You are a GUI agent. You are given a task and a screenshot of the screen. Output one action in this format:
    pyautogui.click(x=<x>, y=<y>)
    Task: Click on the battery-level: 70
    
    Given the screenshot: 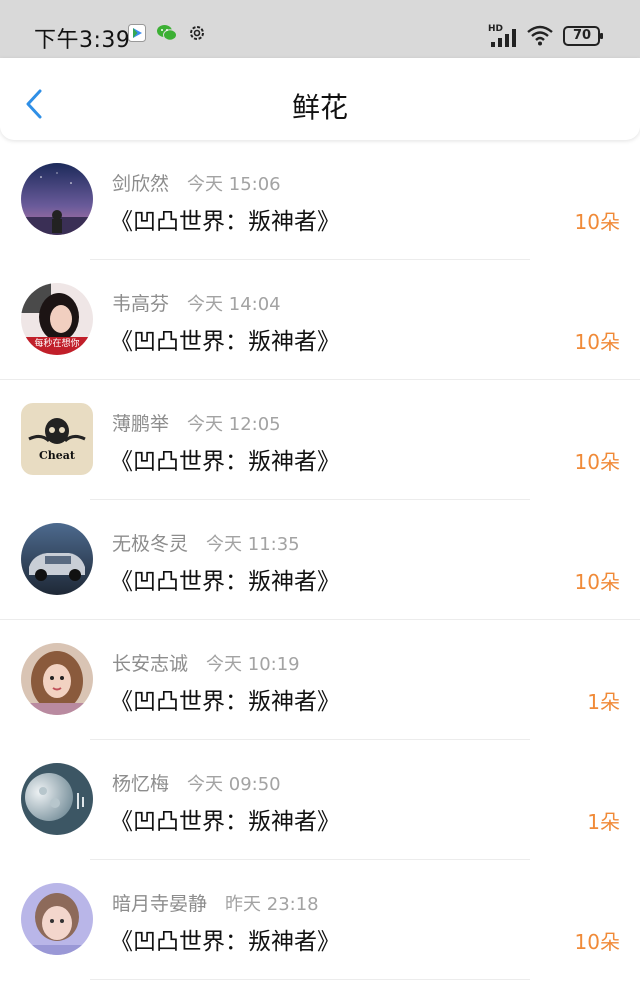 What is the action you would take?
    pyautogui.click(x=582, y=35)
    